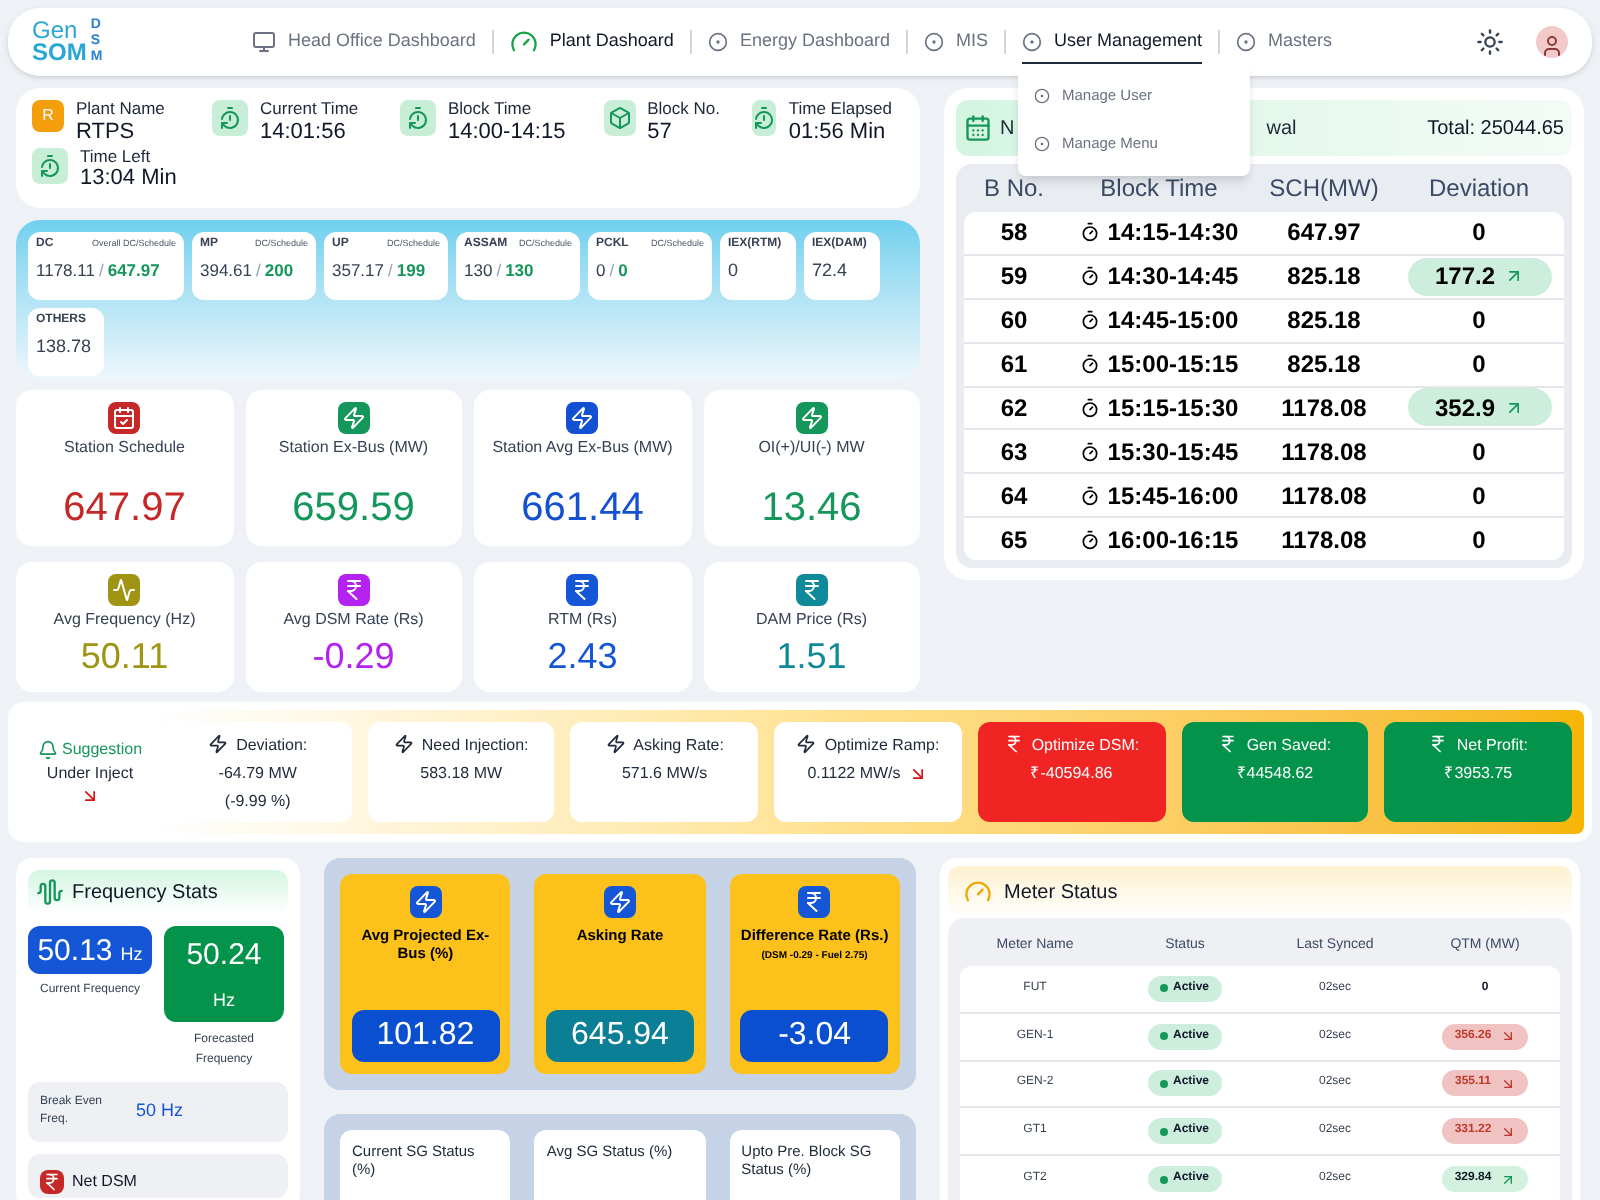 This screenshot has height=1200, width=1600. What do you see at coordinates (582, 509) in the screenshot?
I see `stat-value: 661.44` at bounding box center [582, 509].